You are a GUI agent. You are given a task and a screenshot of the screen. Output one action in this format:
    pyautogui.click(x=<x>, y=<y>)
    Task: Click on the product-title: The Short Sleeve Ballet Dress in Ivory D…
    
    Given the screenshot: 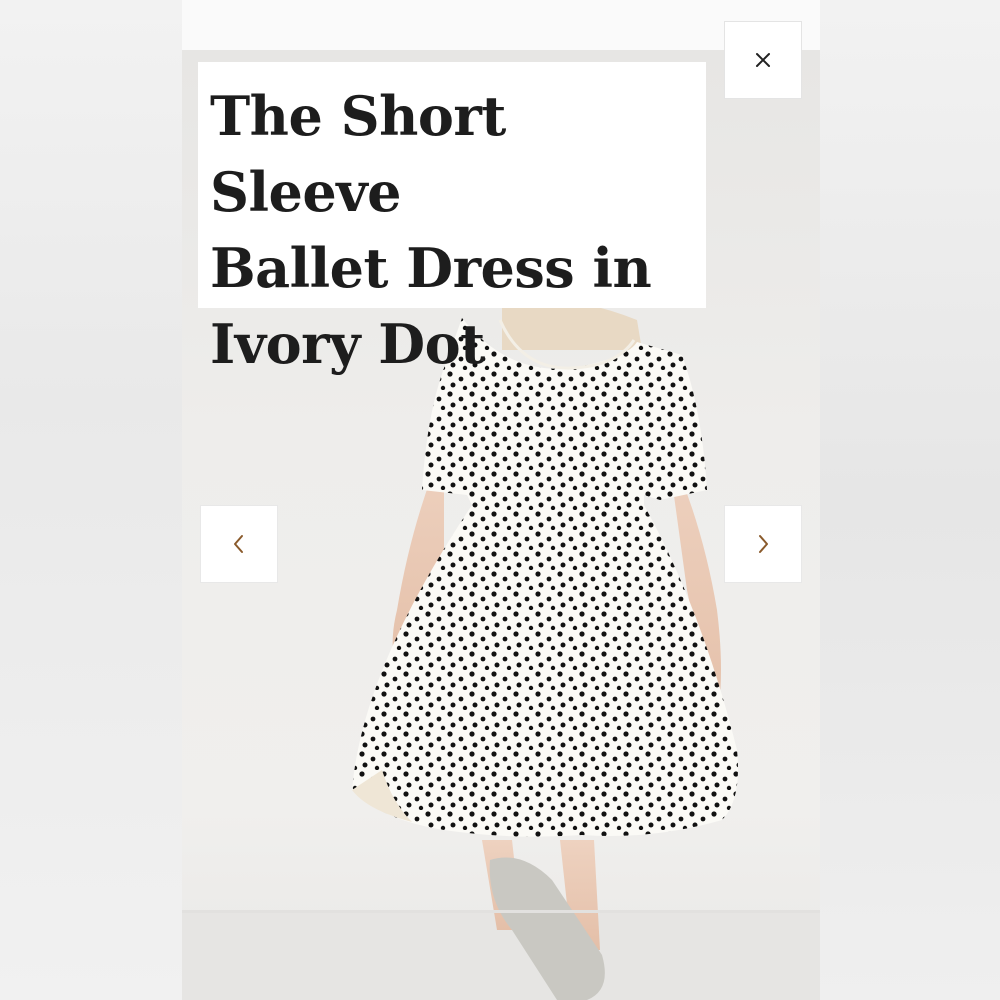 What is the action you would take?
    pyautogui.click(x=452, y=230)
    